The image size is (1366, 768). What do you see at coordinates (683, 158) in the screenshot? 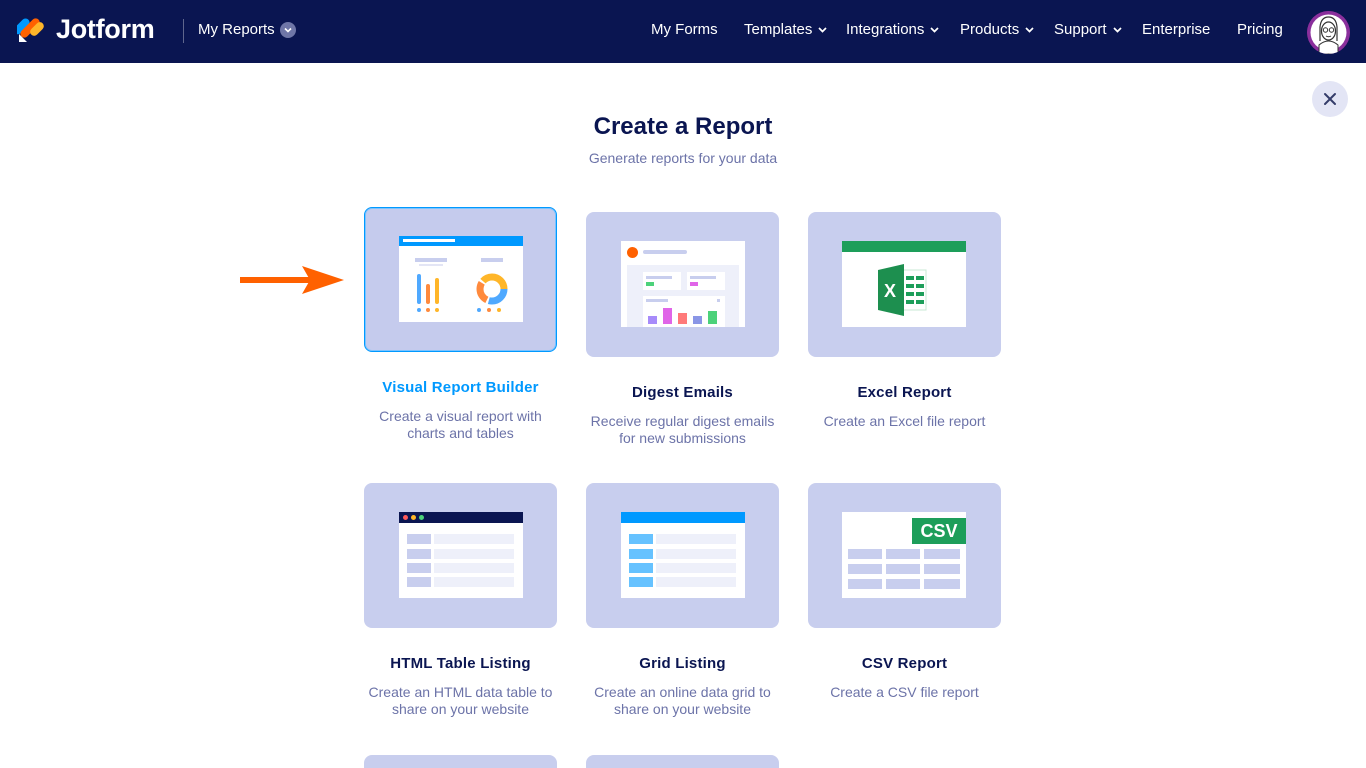
I see `page-subtitle: Generate reports for your data` at bounding box center [683, 158].